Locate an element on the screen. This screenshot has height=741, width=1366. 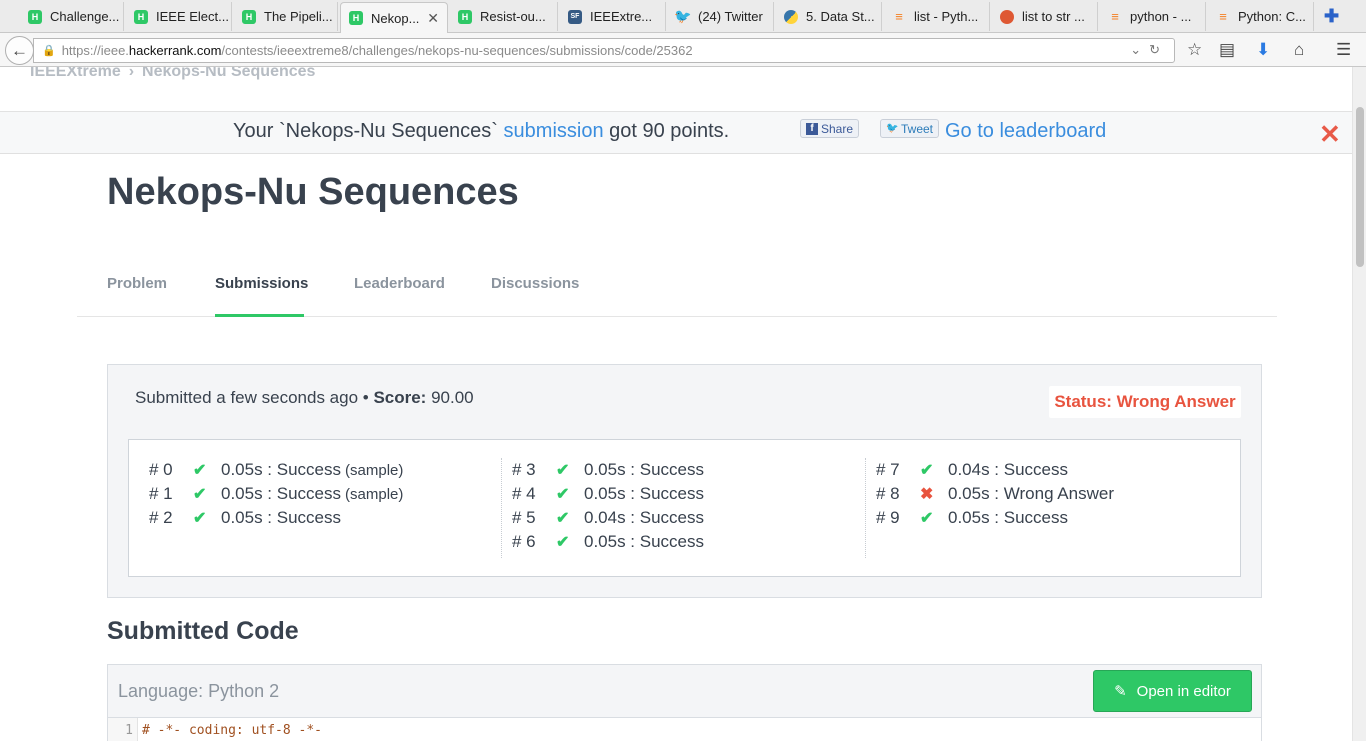
facebook-share-button: f Share is located at coordinates (830, 128).